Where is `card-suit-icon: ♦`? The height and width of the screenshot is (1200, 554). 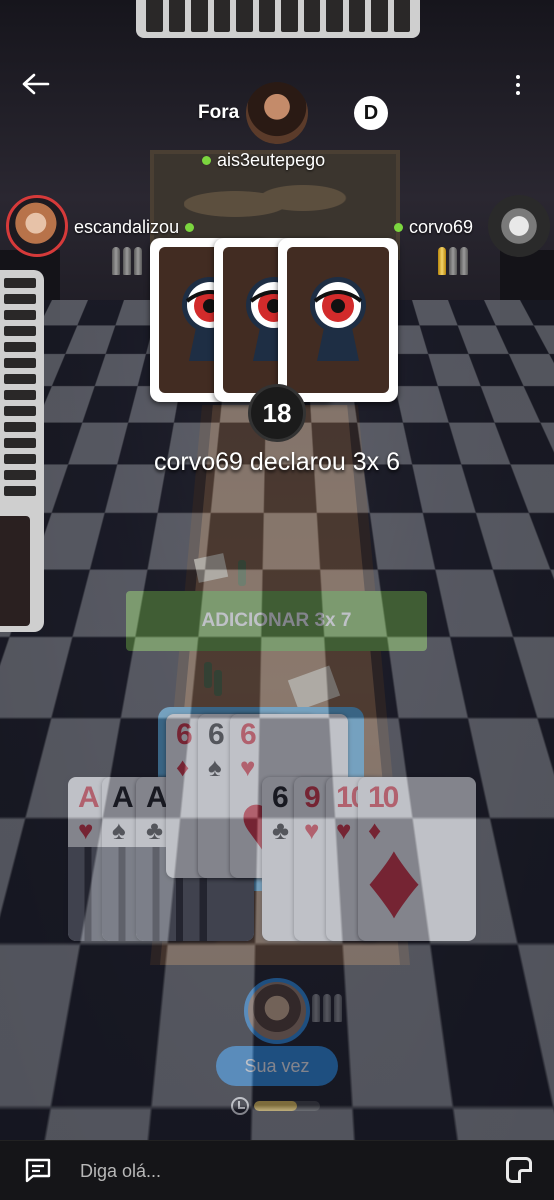 card-suit-icon: ♦ is located at coordinates (183, 767).